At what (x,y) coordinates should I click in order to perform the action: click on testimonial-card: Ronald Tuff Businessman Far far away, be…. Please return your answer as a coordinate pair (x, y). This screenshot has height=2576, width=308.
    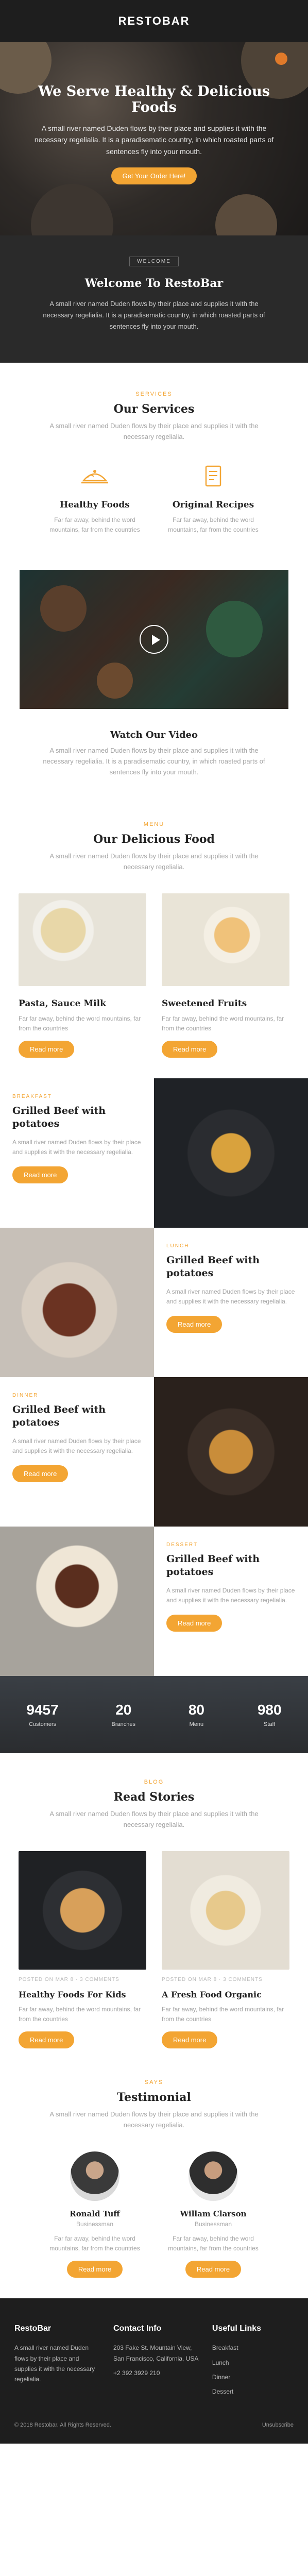
    Looking at the image, I should click on (95, 2214).